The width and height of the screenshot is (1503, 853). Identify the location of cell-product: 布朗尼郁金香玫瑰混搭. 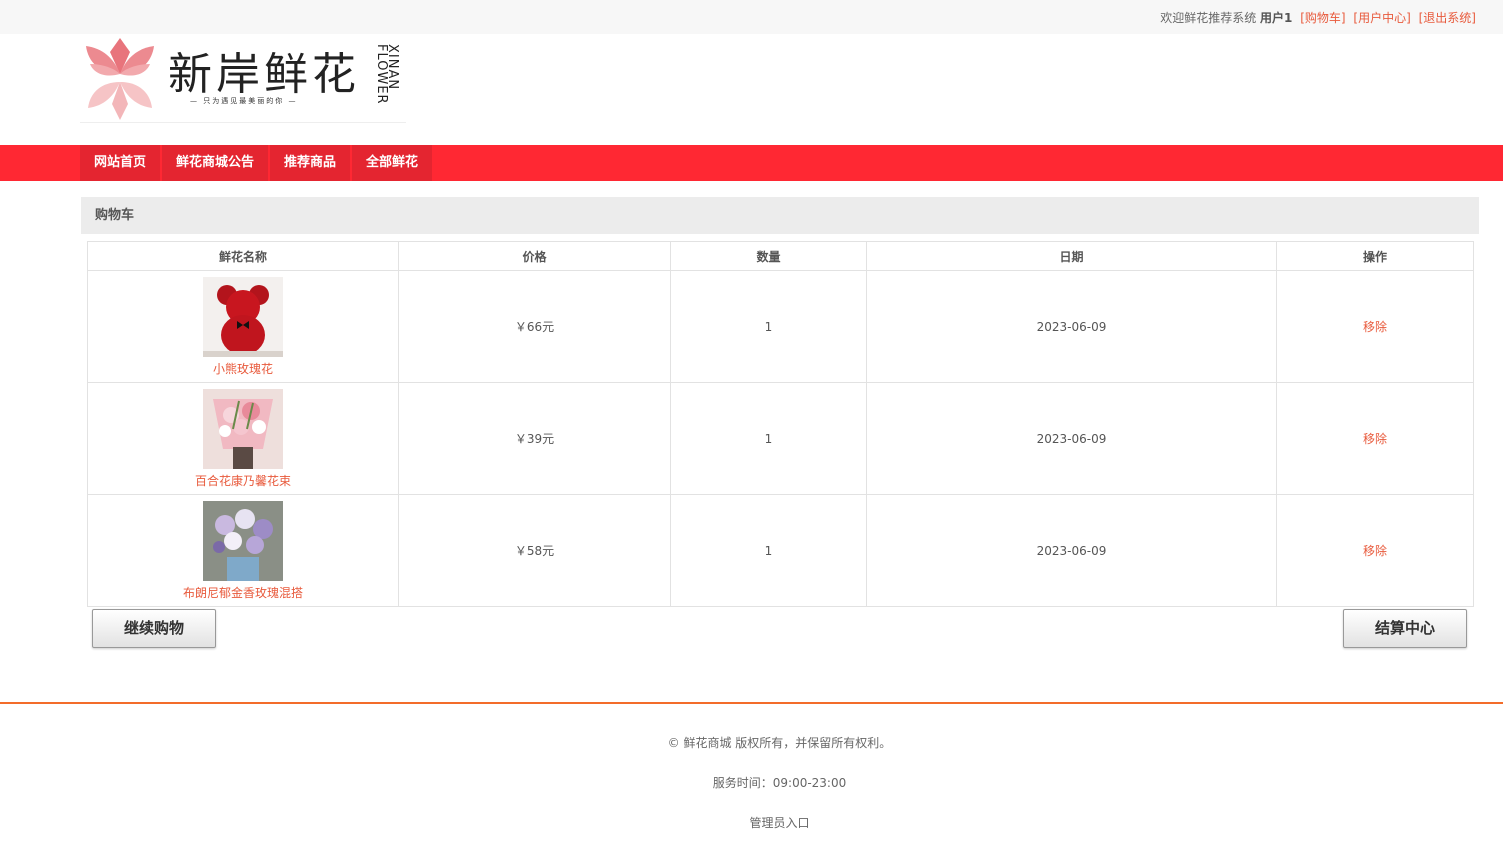
(243, 550).